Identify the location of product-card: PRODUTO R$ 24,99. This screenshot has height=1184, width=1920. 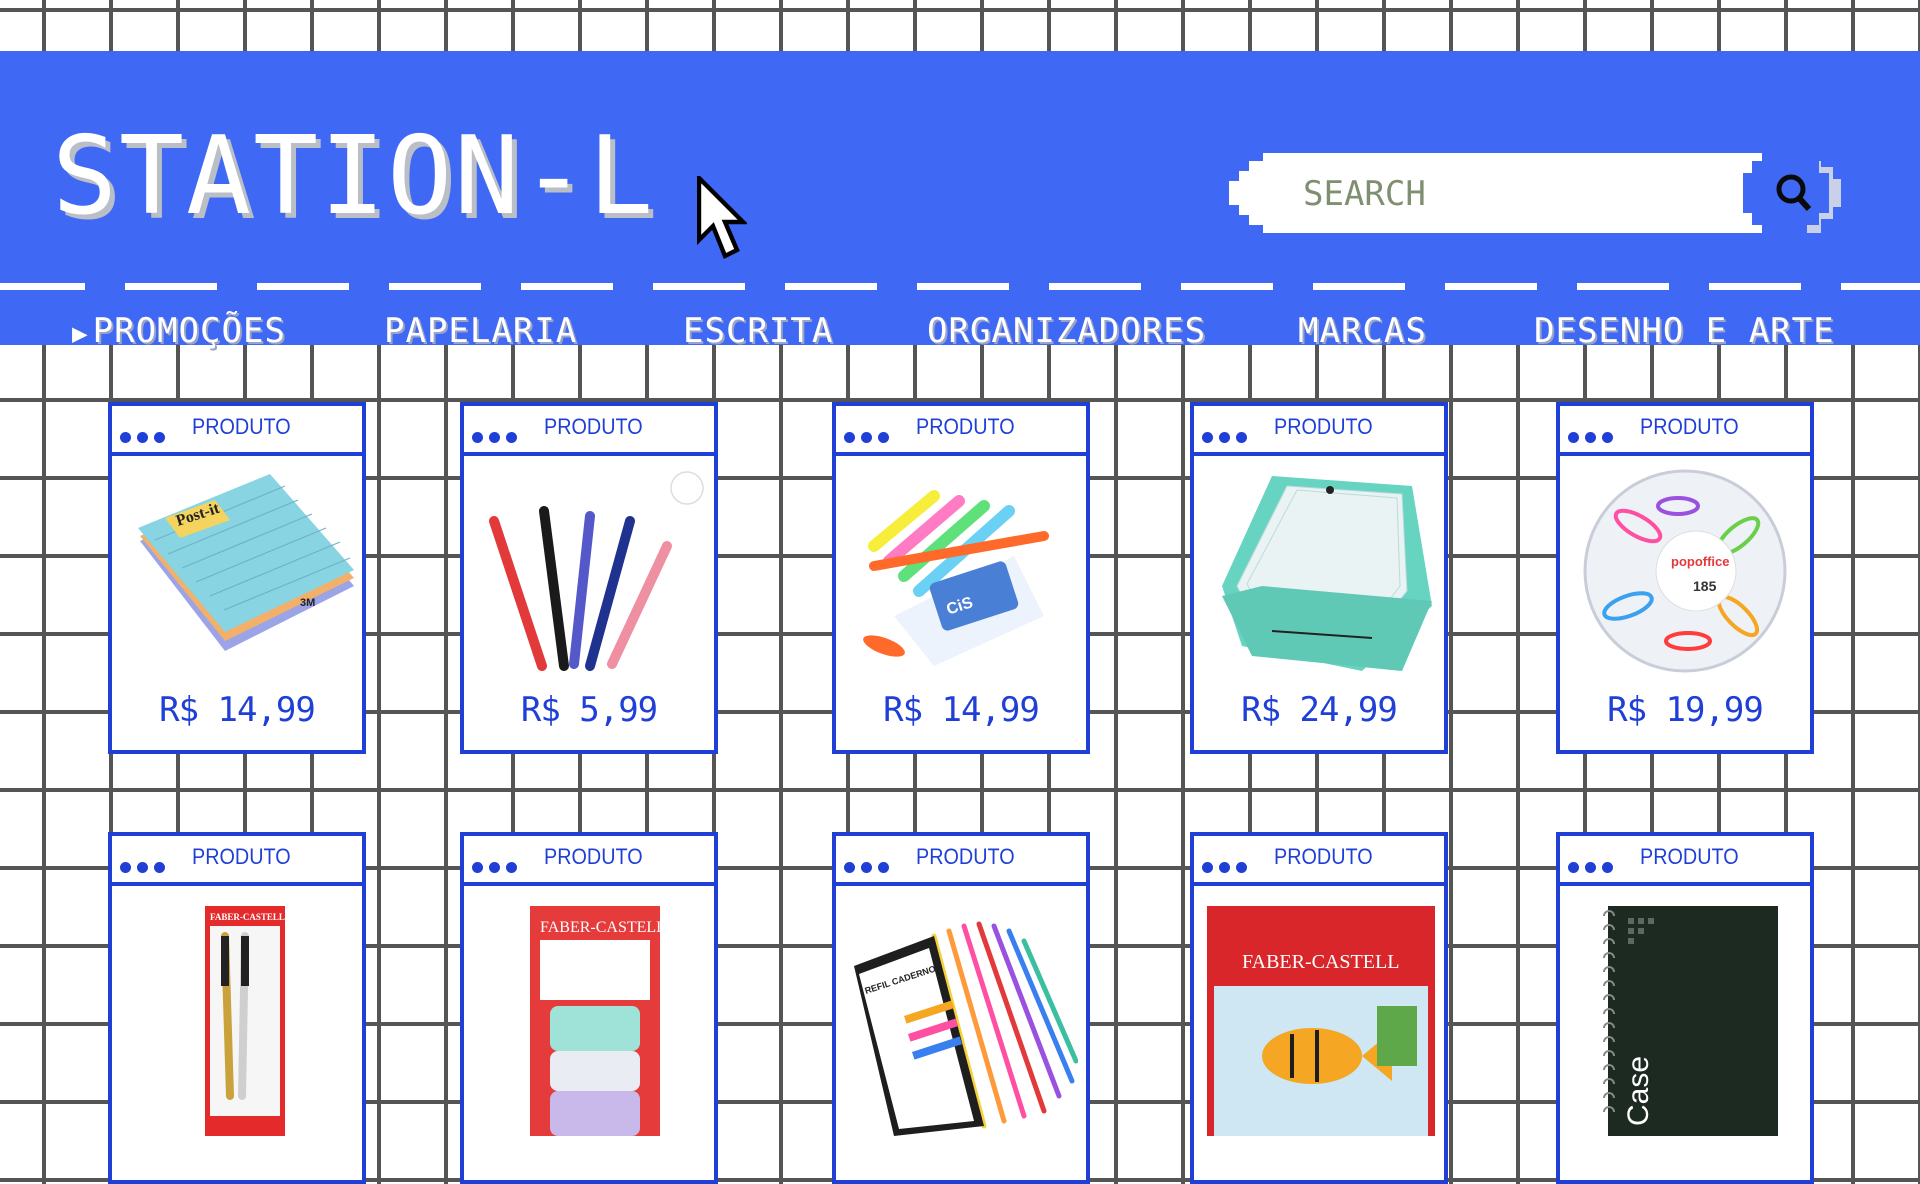
(1319, 578).